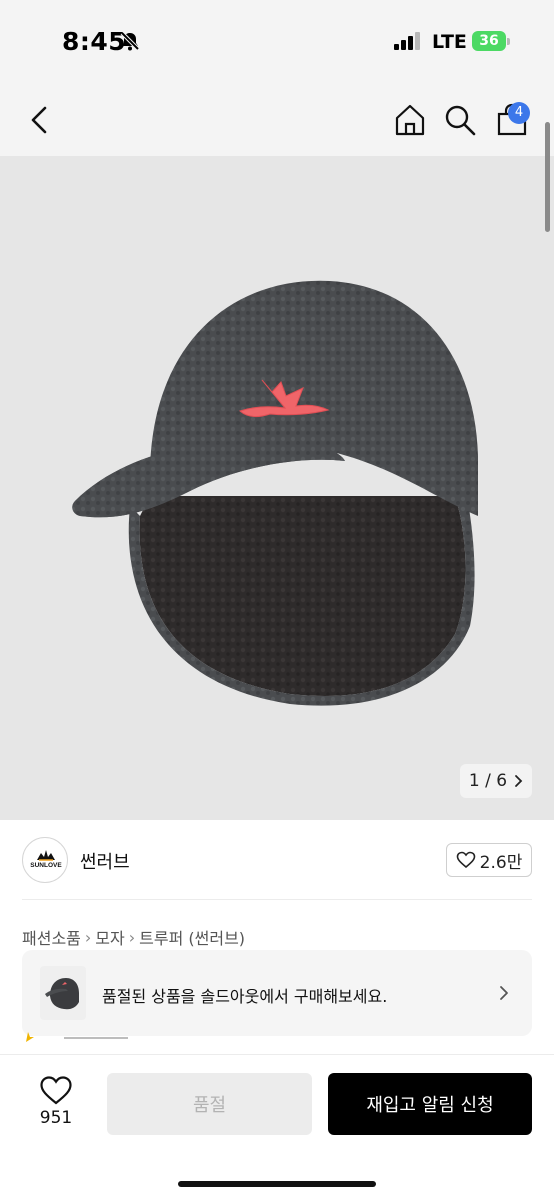 This screenshot has height=1200, width=554. Describe the element at coordinates (277, 899) in the screenshot. I see `divider` at that location.